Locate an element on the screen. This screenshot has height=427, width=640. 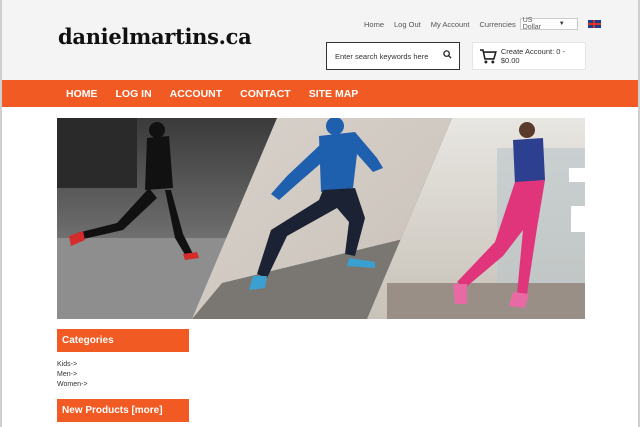
top-link-home: Home is located at coordinates (374, 24).